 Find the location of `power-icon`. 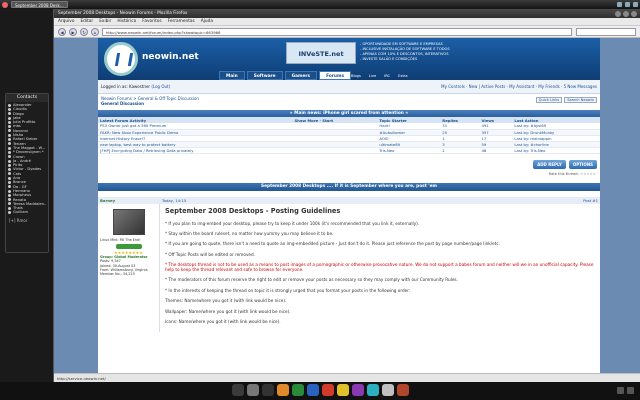

power-icon is located at coordinates (635, 4).